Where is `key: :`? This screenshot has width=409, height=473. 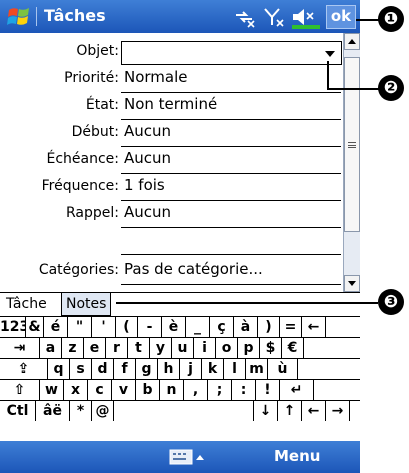 key: : is located at coordinates (244, 390).